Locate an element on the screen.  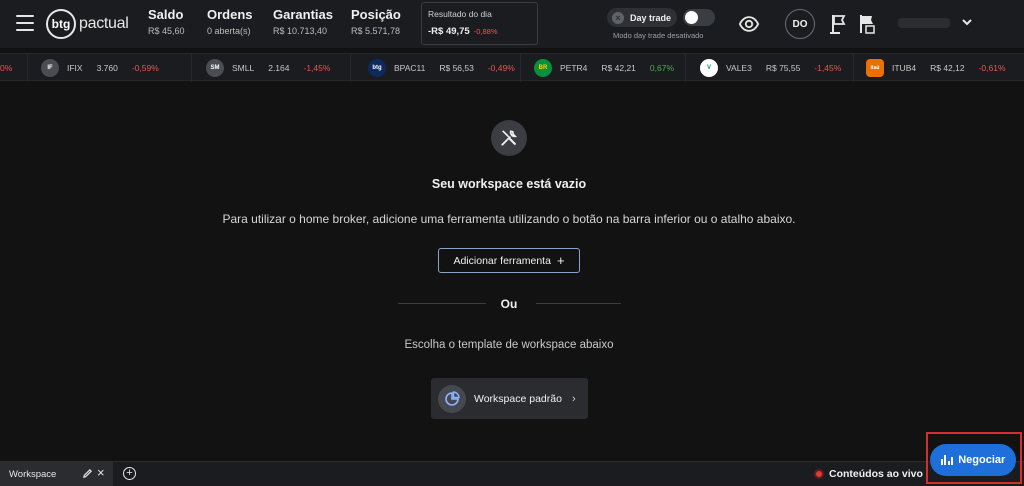
ticker-item-bpac11: btg BPAC11 R$ 56,53 -0,49% is located at coordinates (441, 68).